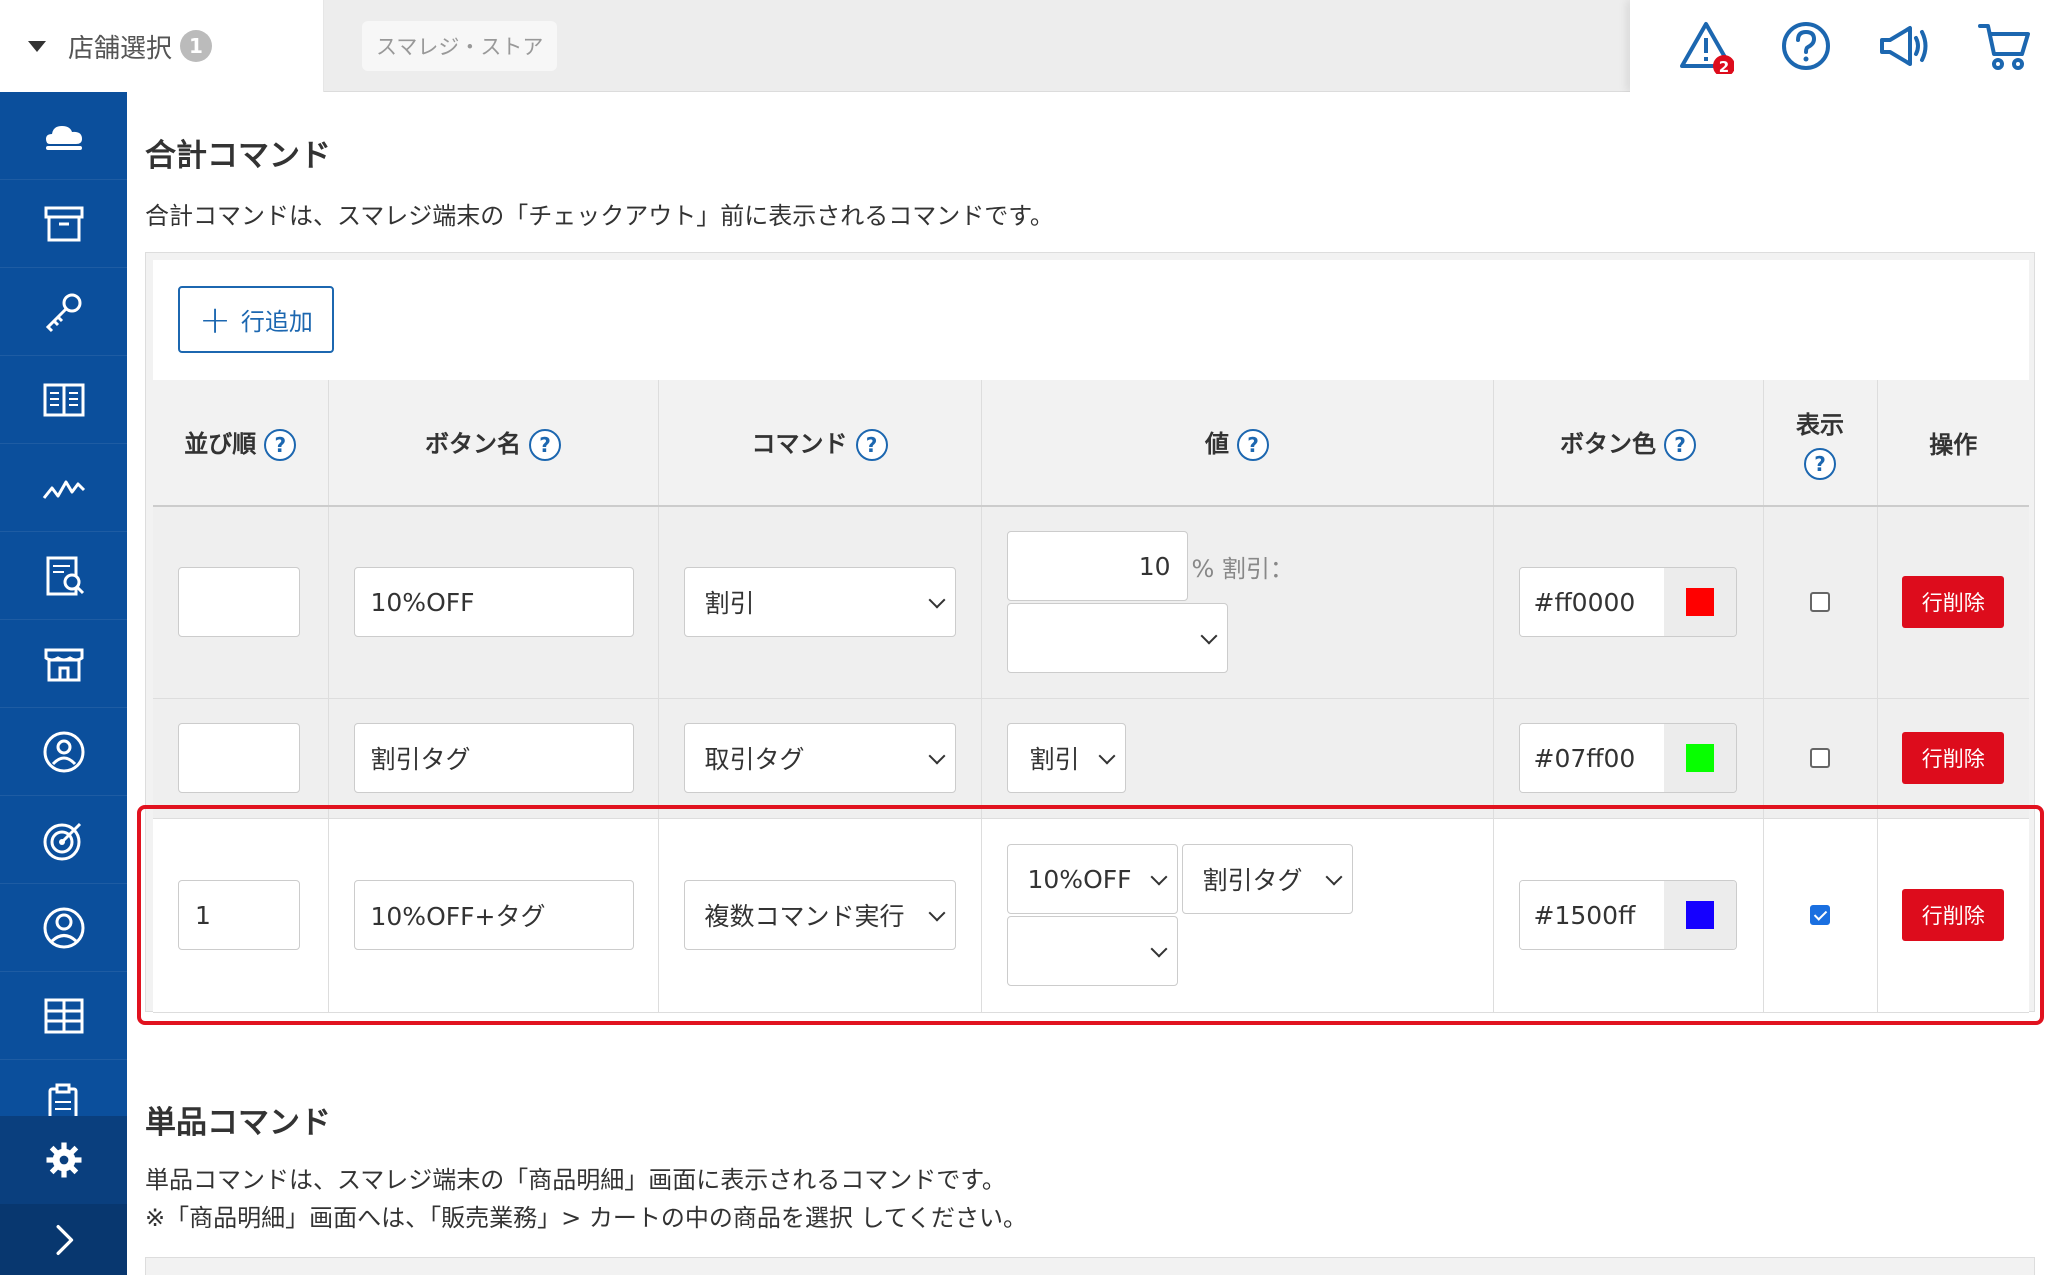  I want to click on chart-icon, so click(63, 489).